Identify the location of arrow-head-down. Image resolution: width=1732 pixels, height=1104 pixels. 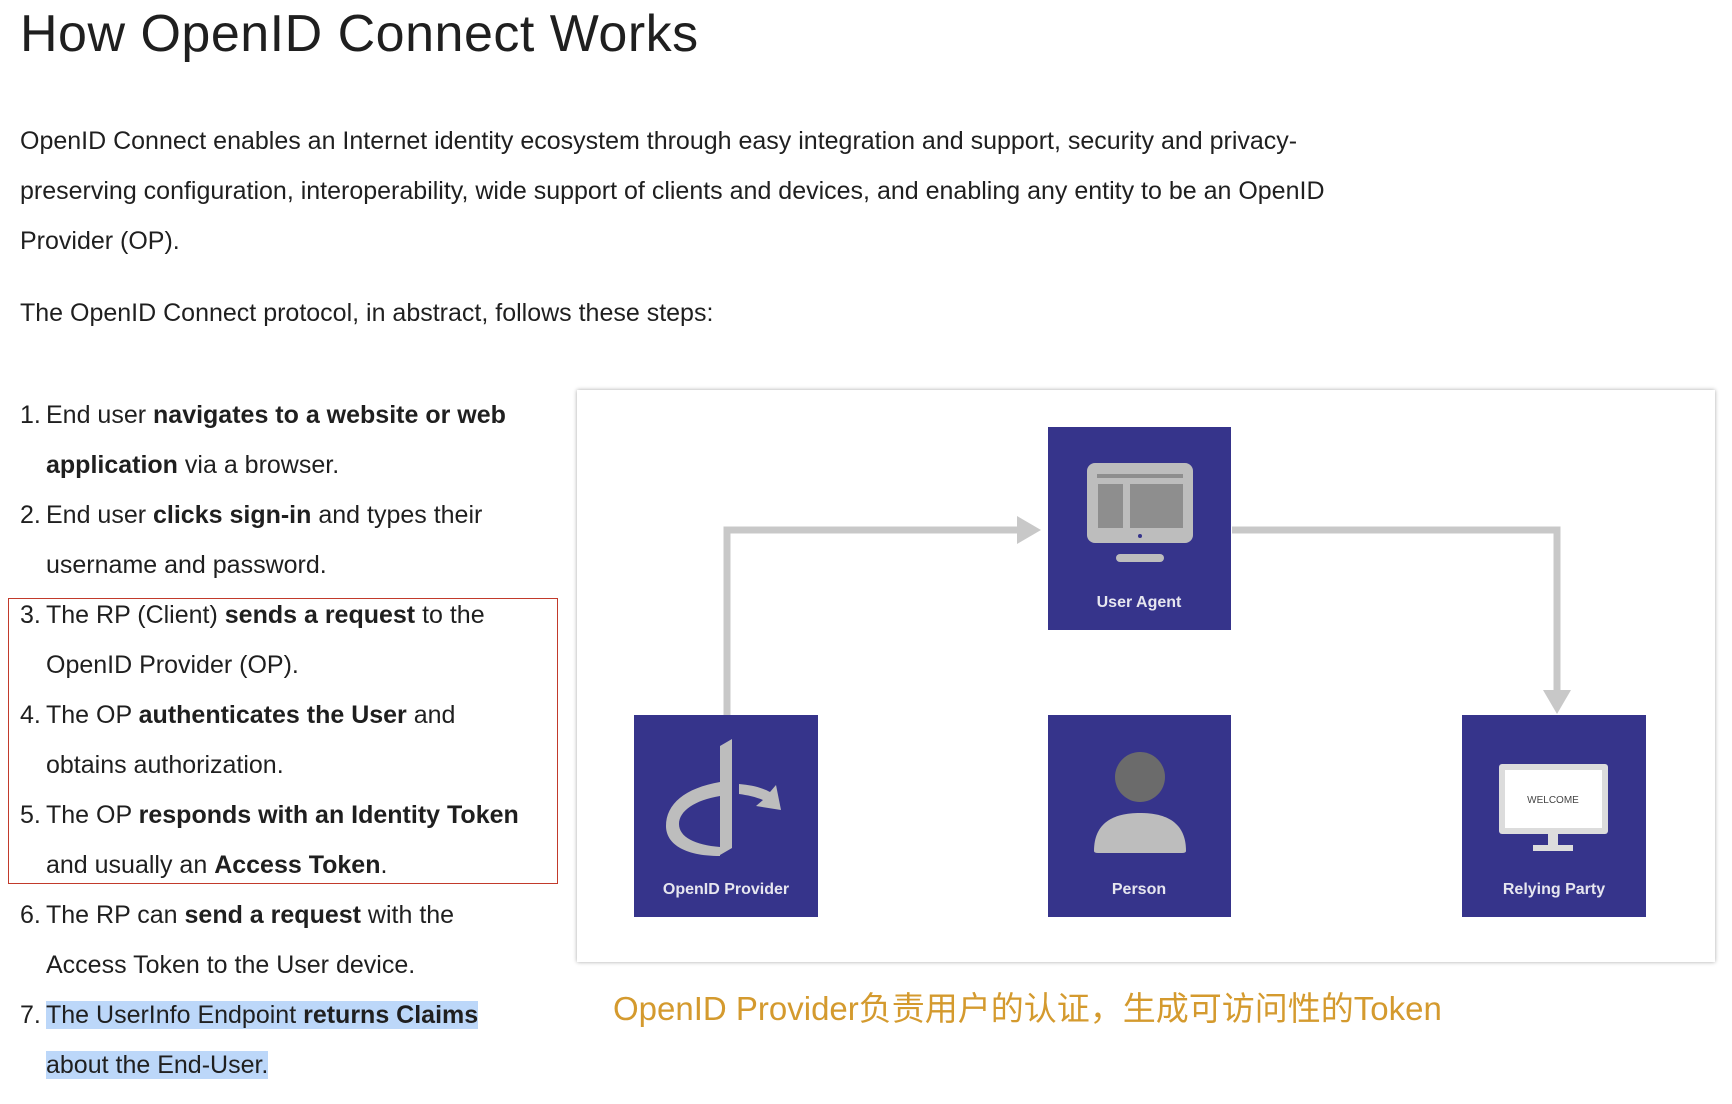
(1557, 702).